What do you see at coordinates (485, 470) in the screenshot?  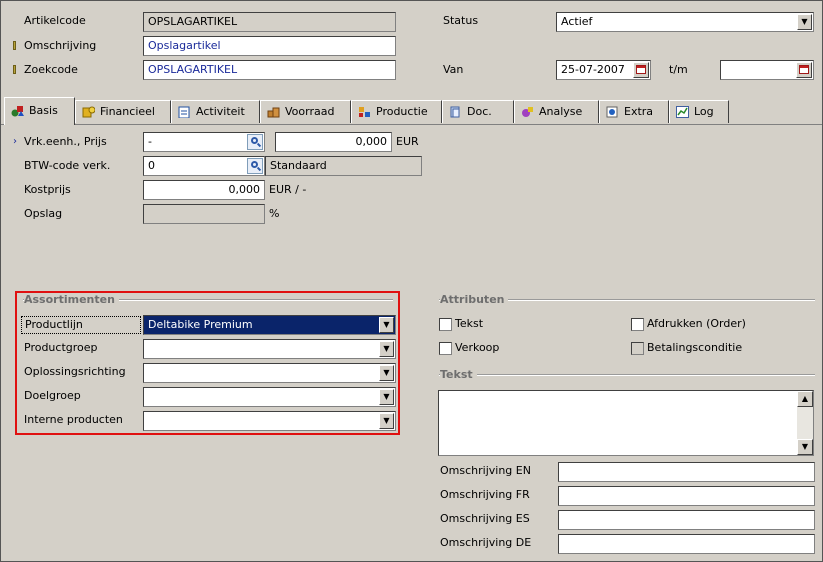 I see `omschrijving-en-label: Omschrijving EN` at bounding box center [485, 470].